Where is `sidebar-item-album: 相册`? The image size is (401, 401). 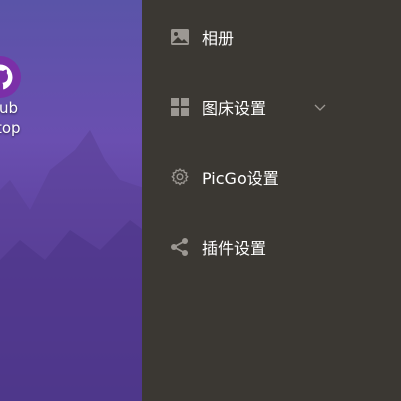 sidebar-item-album: 相册 is located at coordinates (202, 37).